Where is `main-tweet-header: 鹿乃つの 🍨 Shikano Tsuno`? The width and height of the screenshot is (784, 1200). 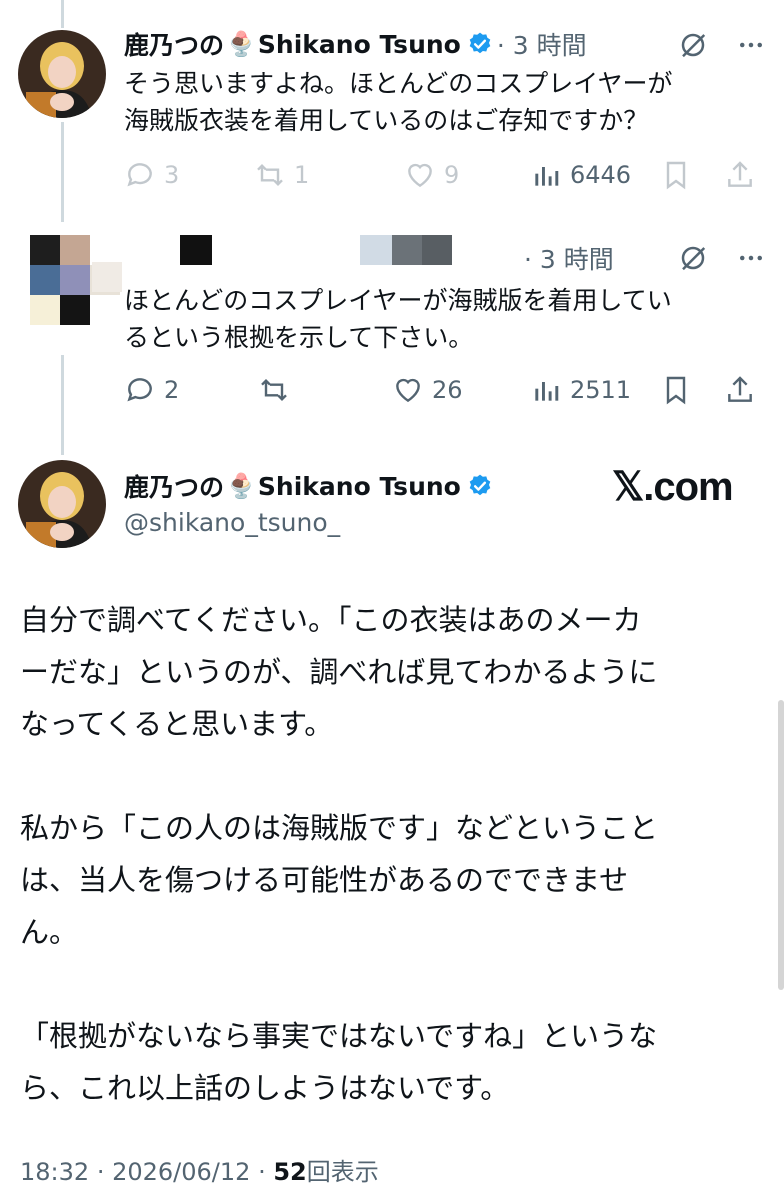 main-tweet-header: 鹿乃つの 🍨 Shikano Tsuno is located at coordinates (308, 486).